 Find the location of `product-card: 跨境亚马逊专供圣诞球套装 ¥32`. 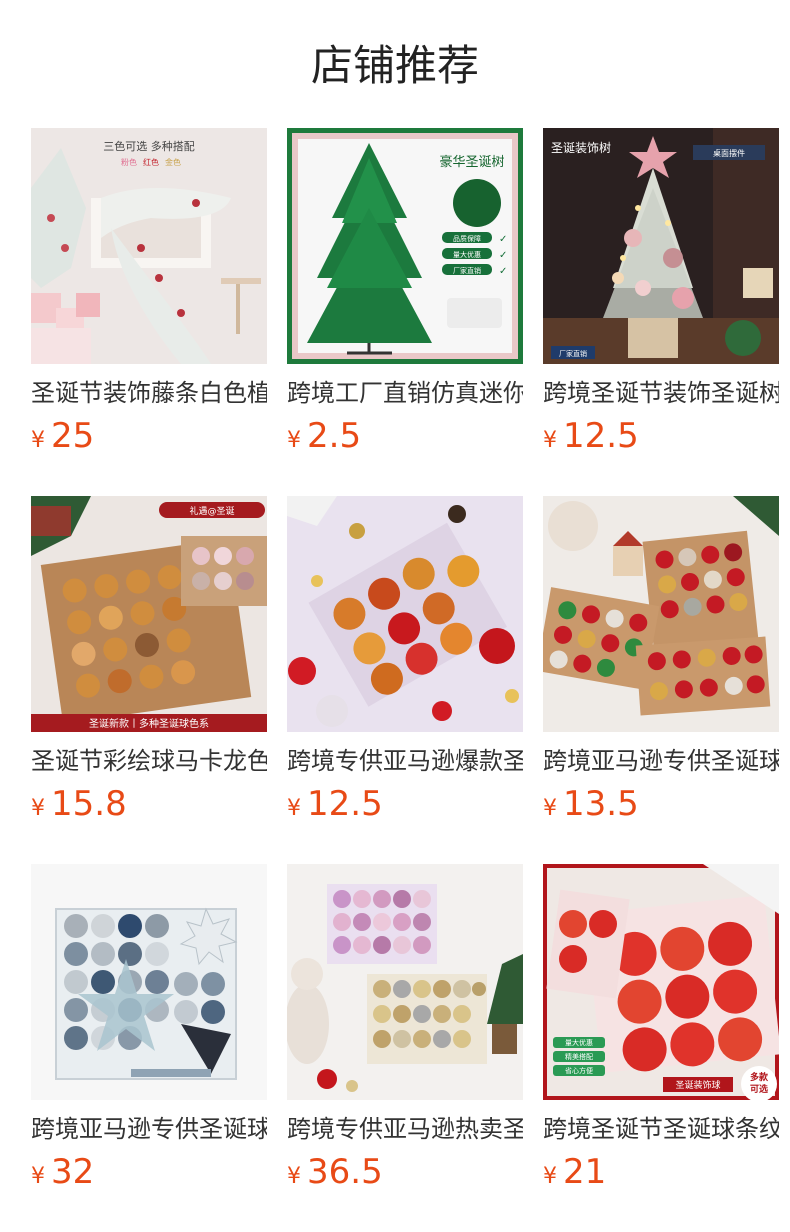

product-card: 跨境亚马逊专供圣诞球套装 ¥32 is located at coordinates (149, 1048).